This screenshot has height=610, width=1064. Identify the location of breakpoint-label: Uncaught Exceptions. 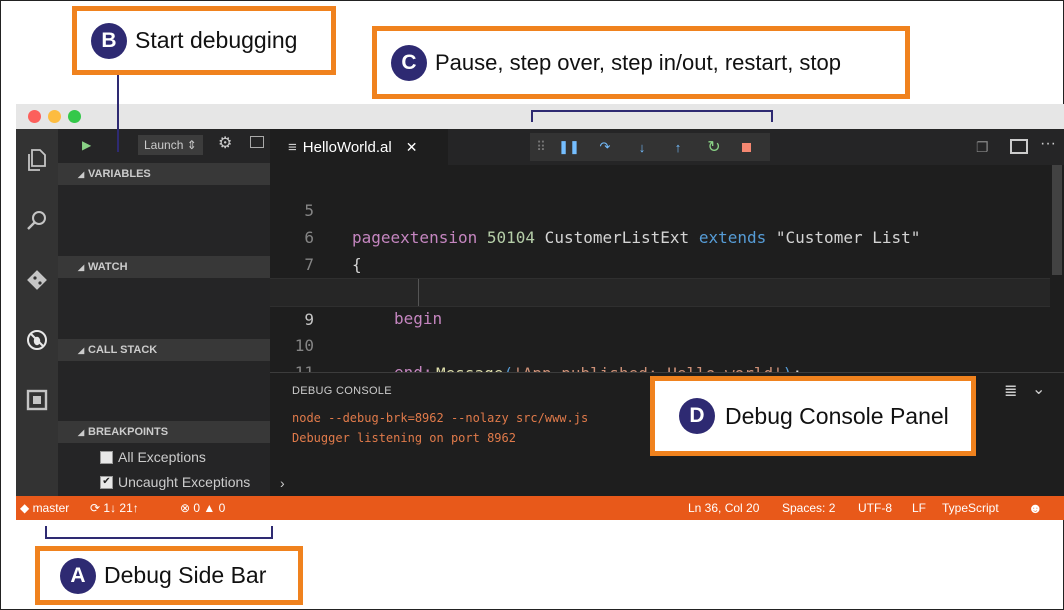
(184, 482).